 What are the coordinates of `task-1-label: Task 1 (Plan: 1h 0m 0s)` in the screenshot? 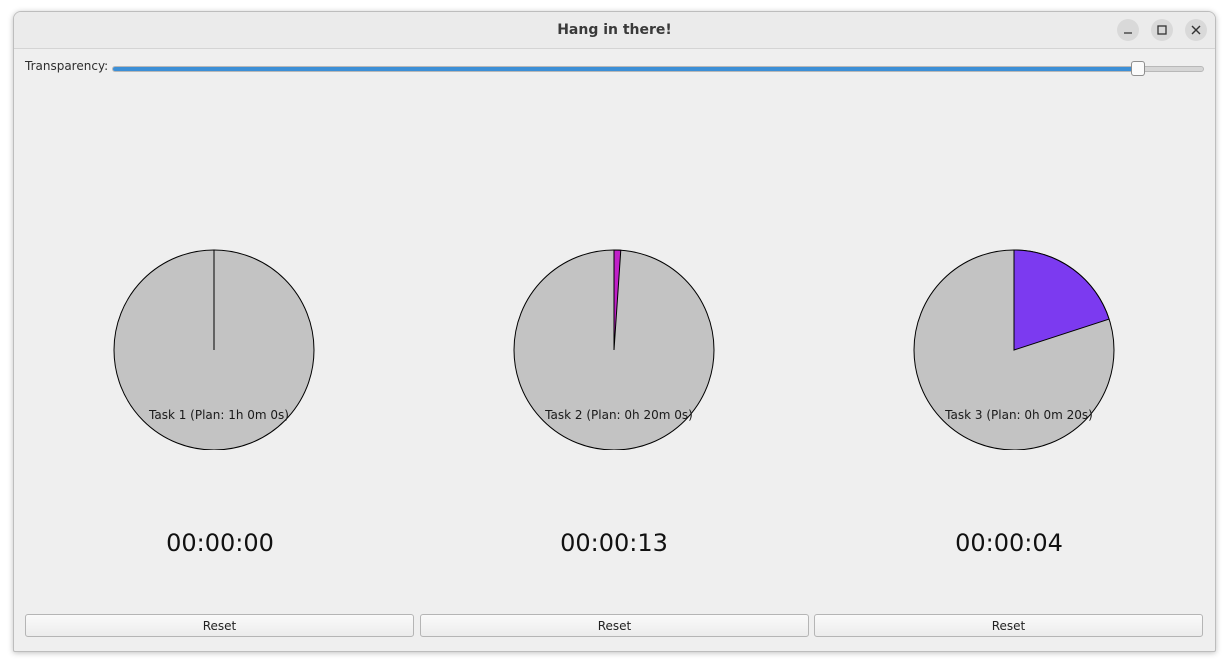 It's located at (218, 415).